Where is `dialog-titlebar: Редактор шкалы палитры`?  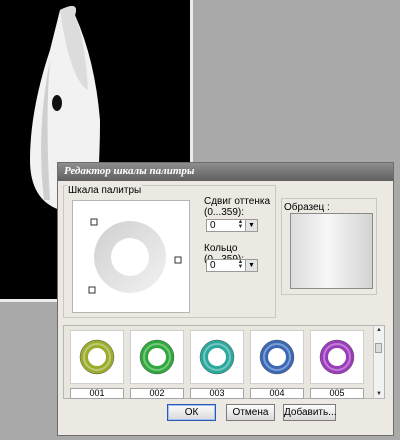 dialog-titlebar: Редактор шкалы палитры is located at coordinates (225, 172).